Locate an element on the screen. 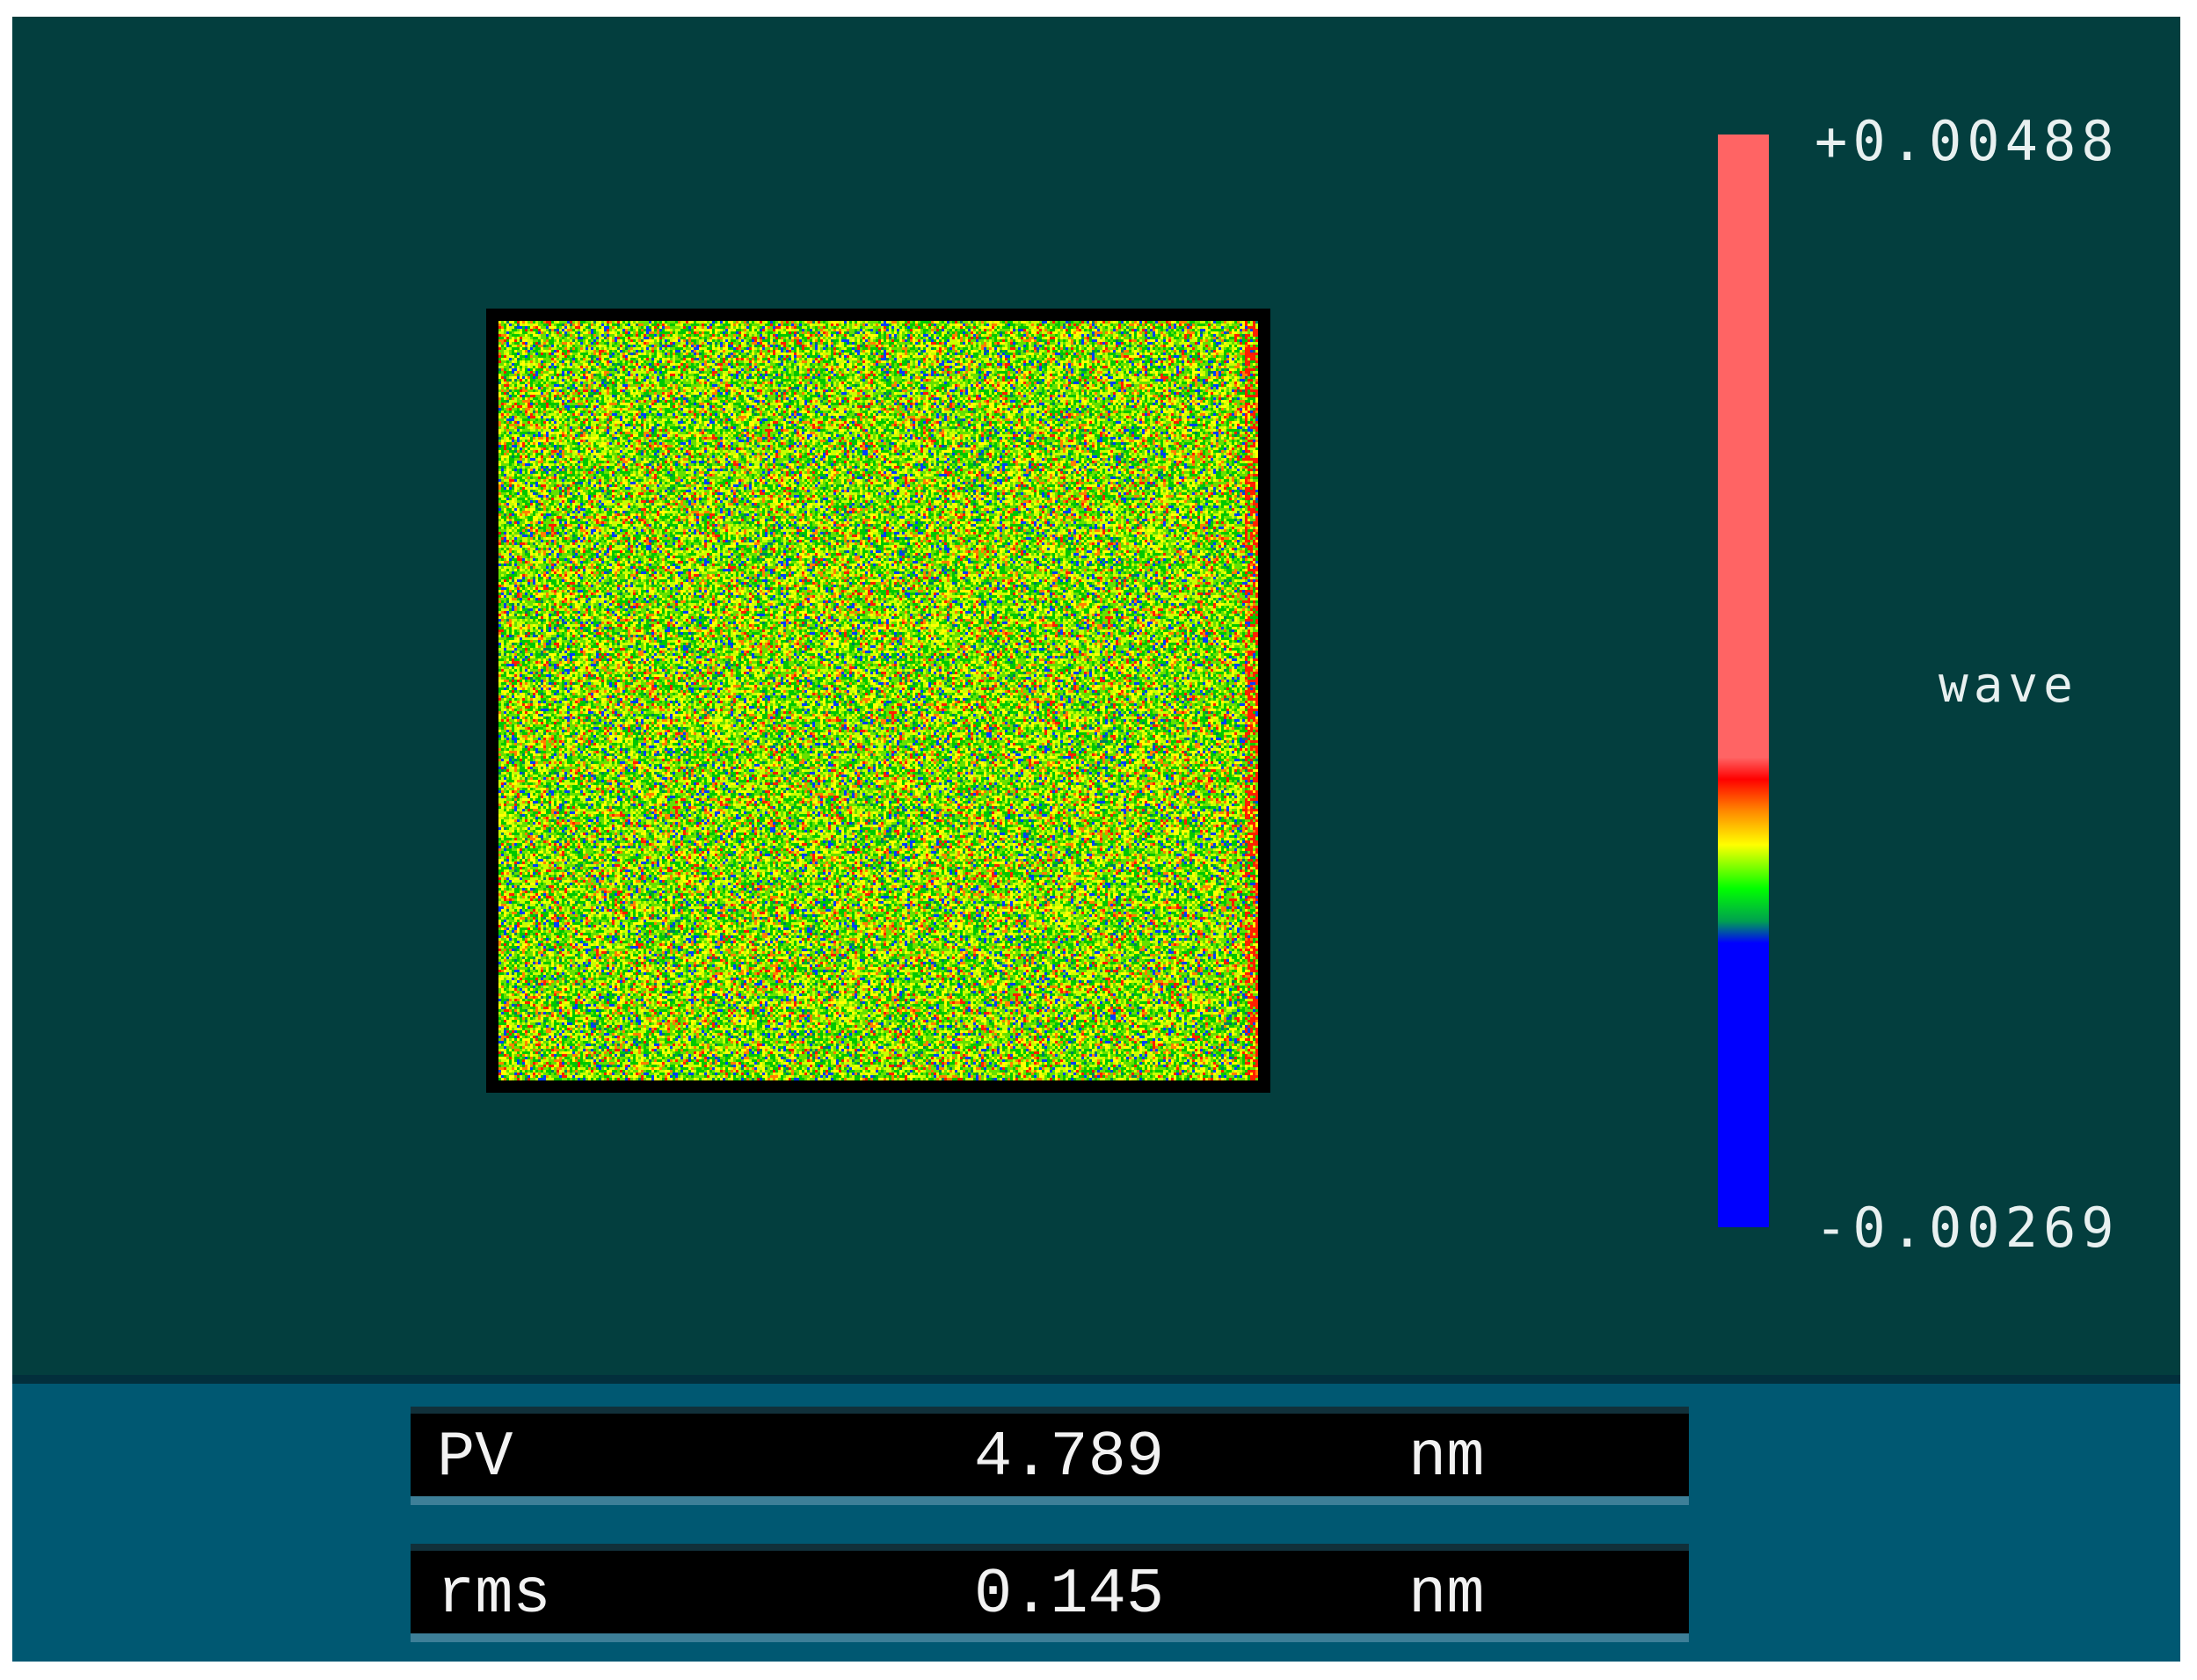 This screenshot has width=2197, height=1680. color-scale-min: -0.00269 is located at coordinates (1968, 1228).